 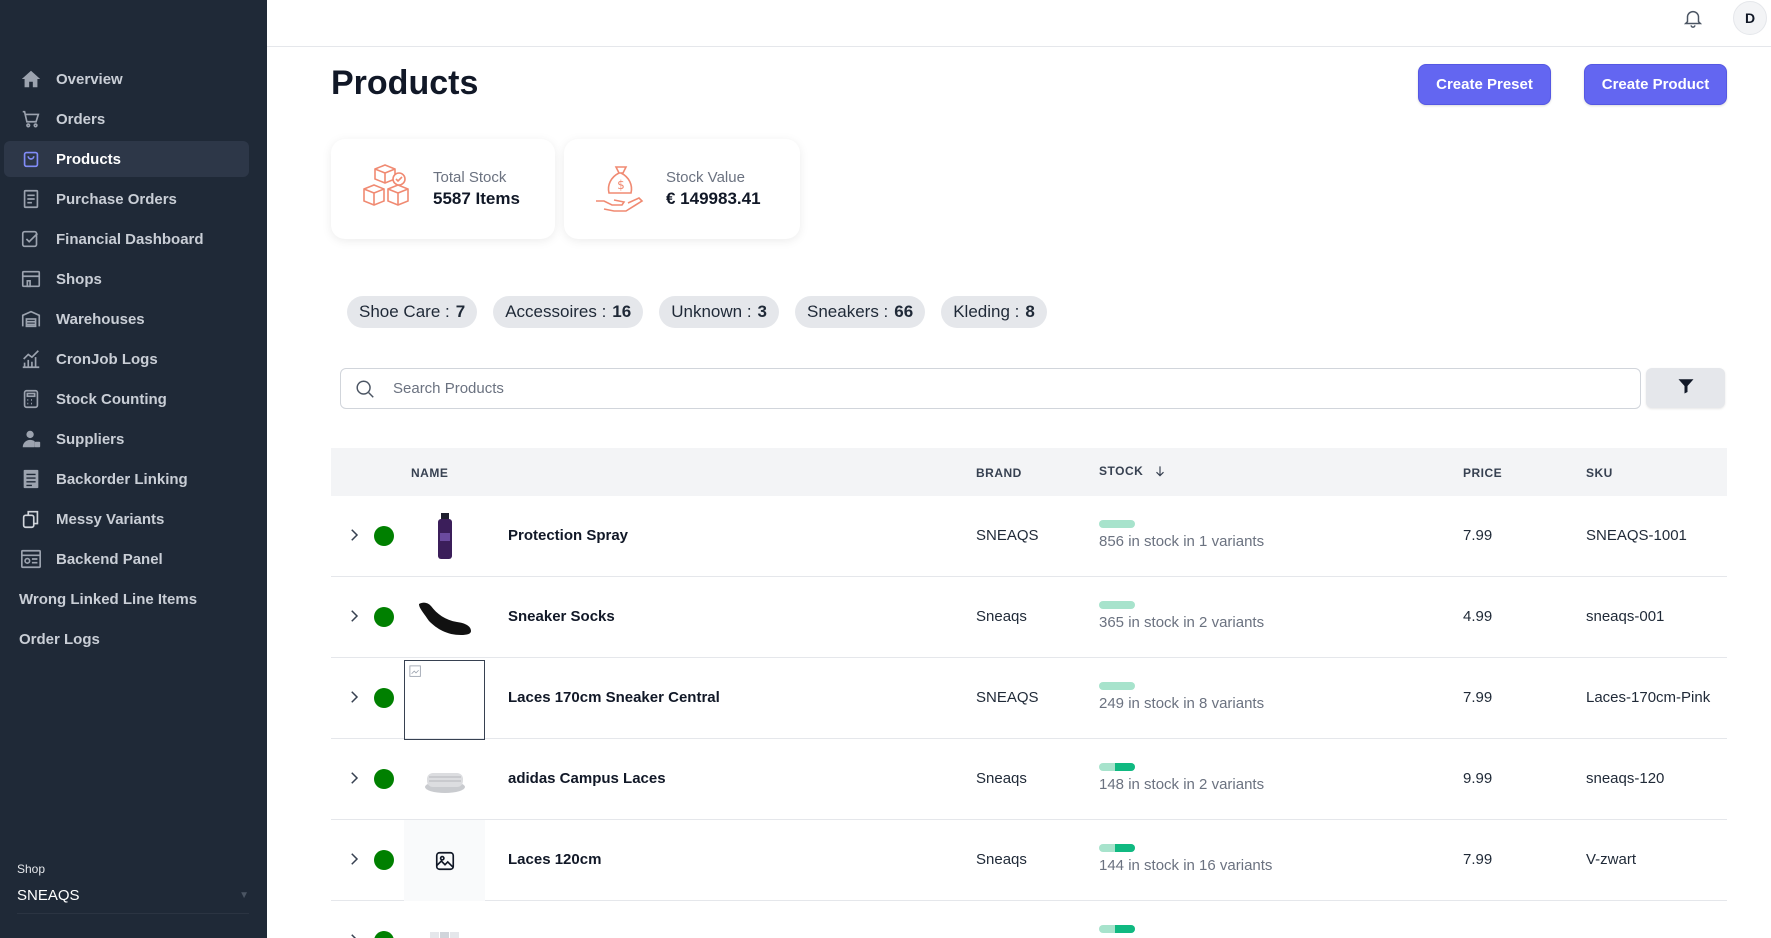 I want to click on check-badge-icon, so click(x=31, y=239).